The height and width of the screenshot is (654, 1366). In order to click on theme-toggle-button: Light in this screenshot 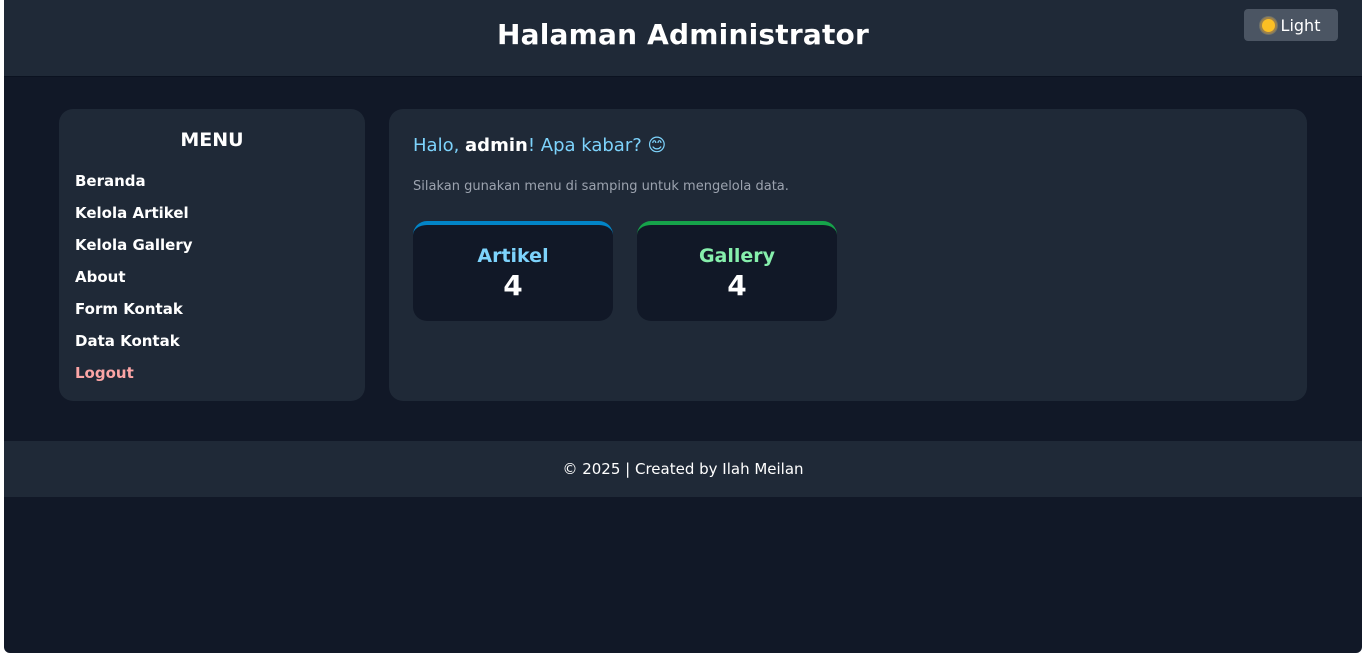, I will do `click(1291, 25)`.